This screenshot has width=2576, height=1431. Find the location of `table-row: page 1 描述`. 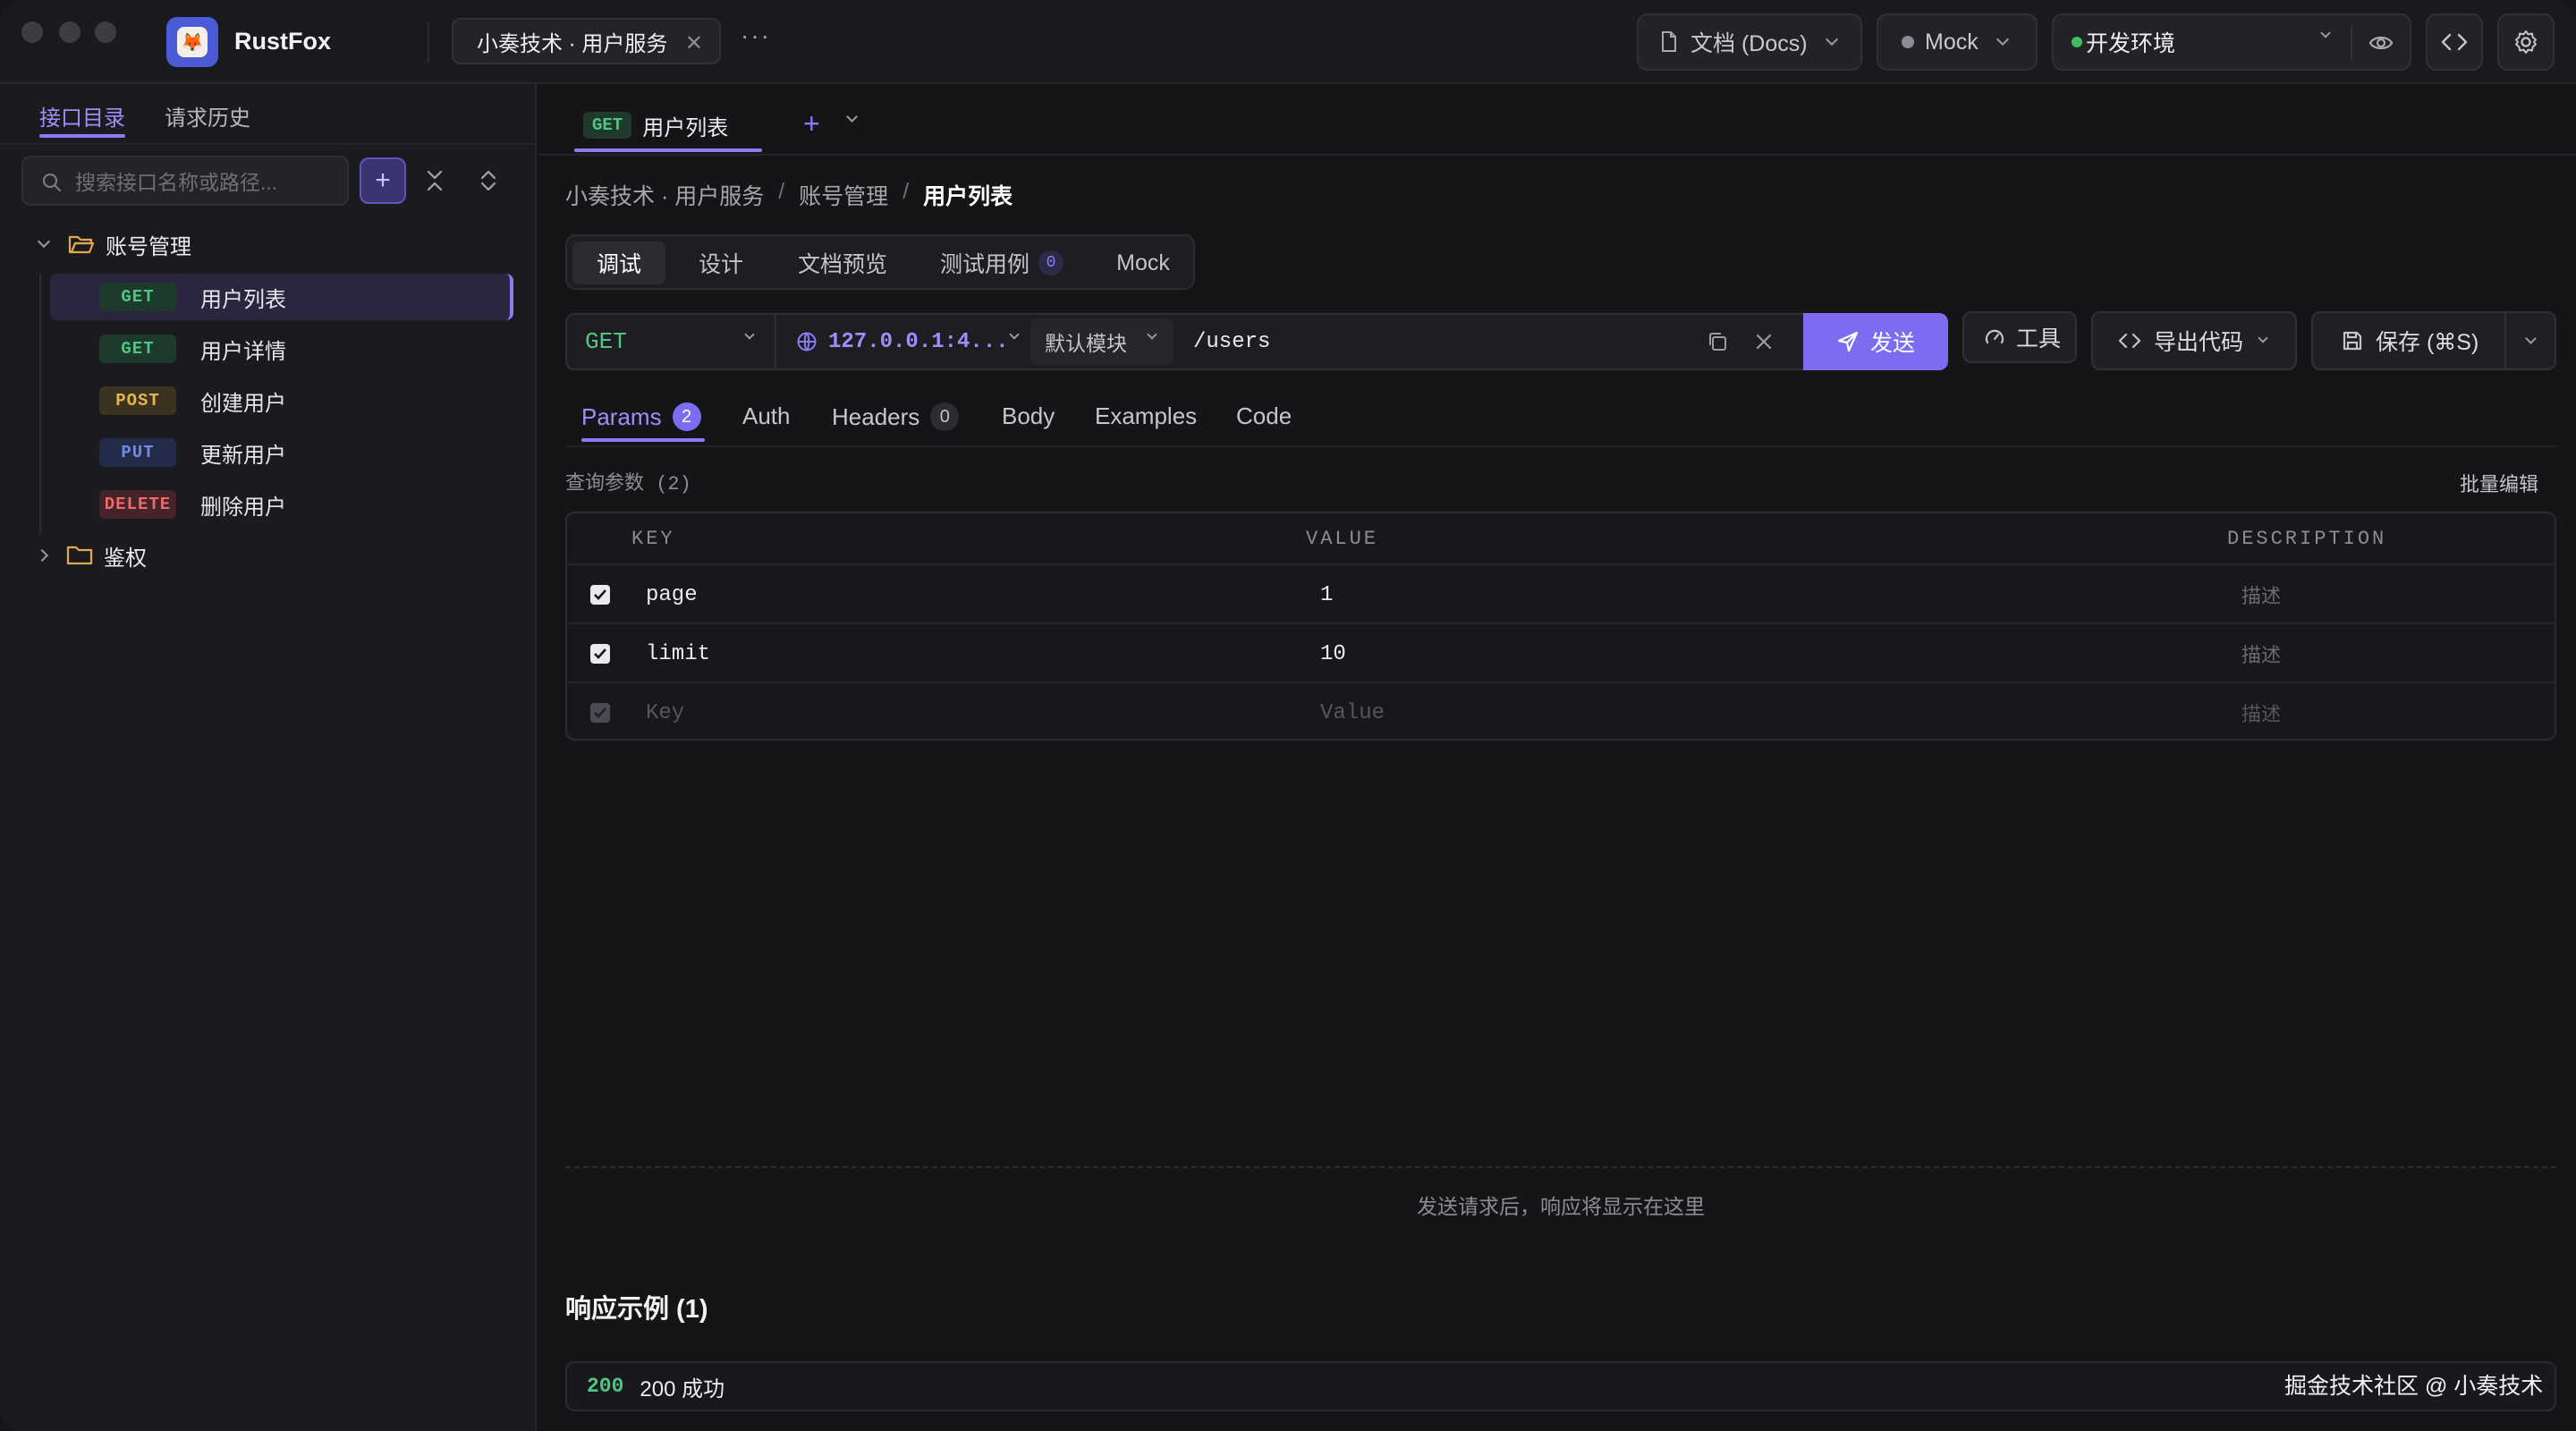

table-row: page 1 描述 is located at coordinates (1561, 593).